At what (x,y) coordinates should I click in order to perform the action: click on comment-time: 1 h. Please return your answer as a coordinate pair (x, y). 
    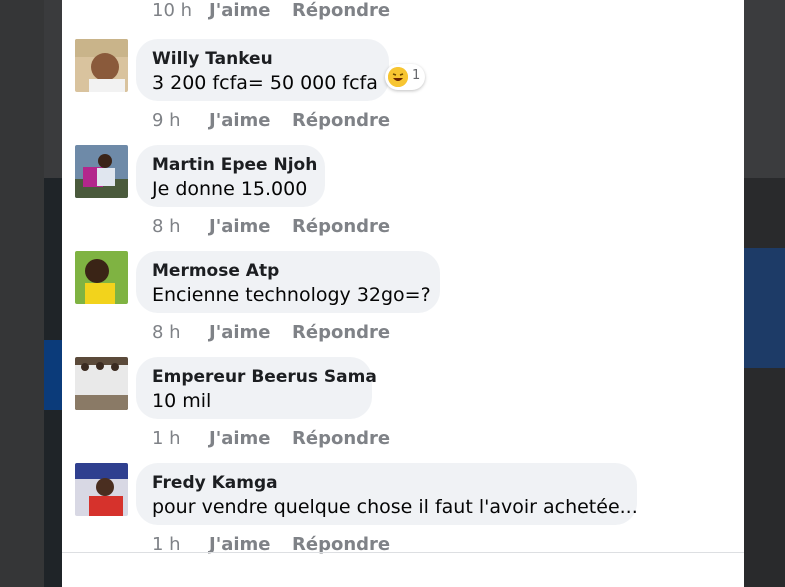
    Looking at the image, I should click on (166, 438).